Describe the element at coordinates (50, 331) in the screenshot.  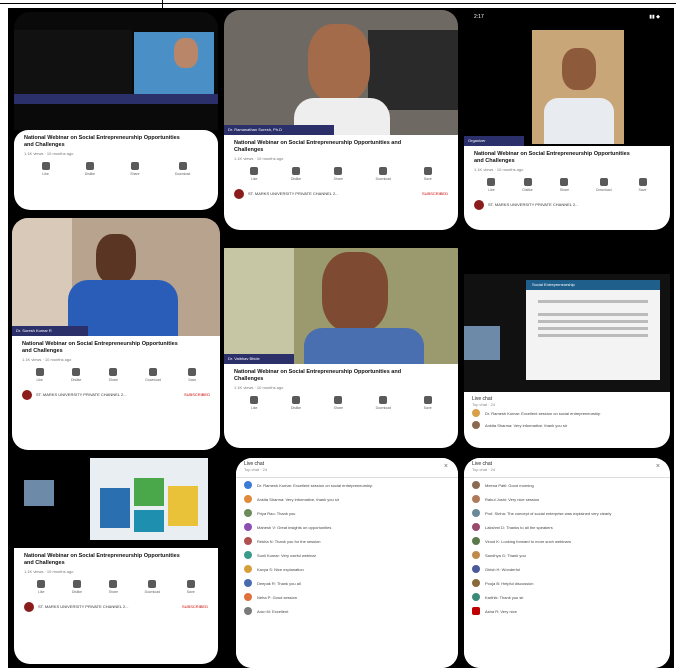
I see `speaker-name: Dr. Suresh Kumar R` at that location.